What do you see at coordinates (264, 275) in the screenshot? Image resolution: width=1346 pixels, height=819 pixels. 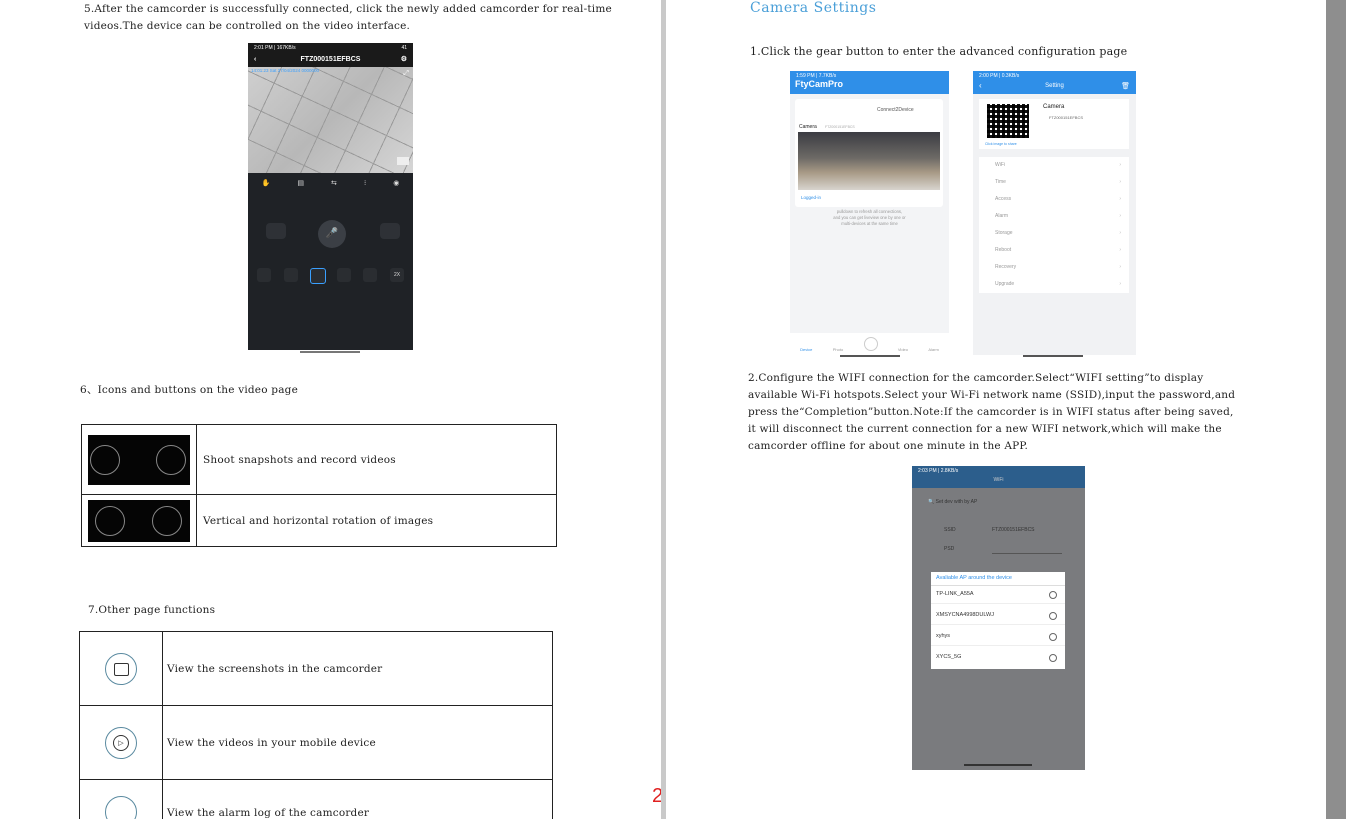 I see `flip-vertical-button` at bounding box center [264, 275].